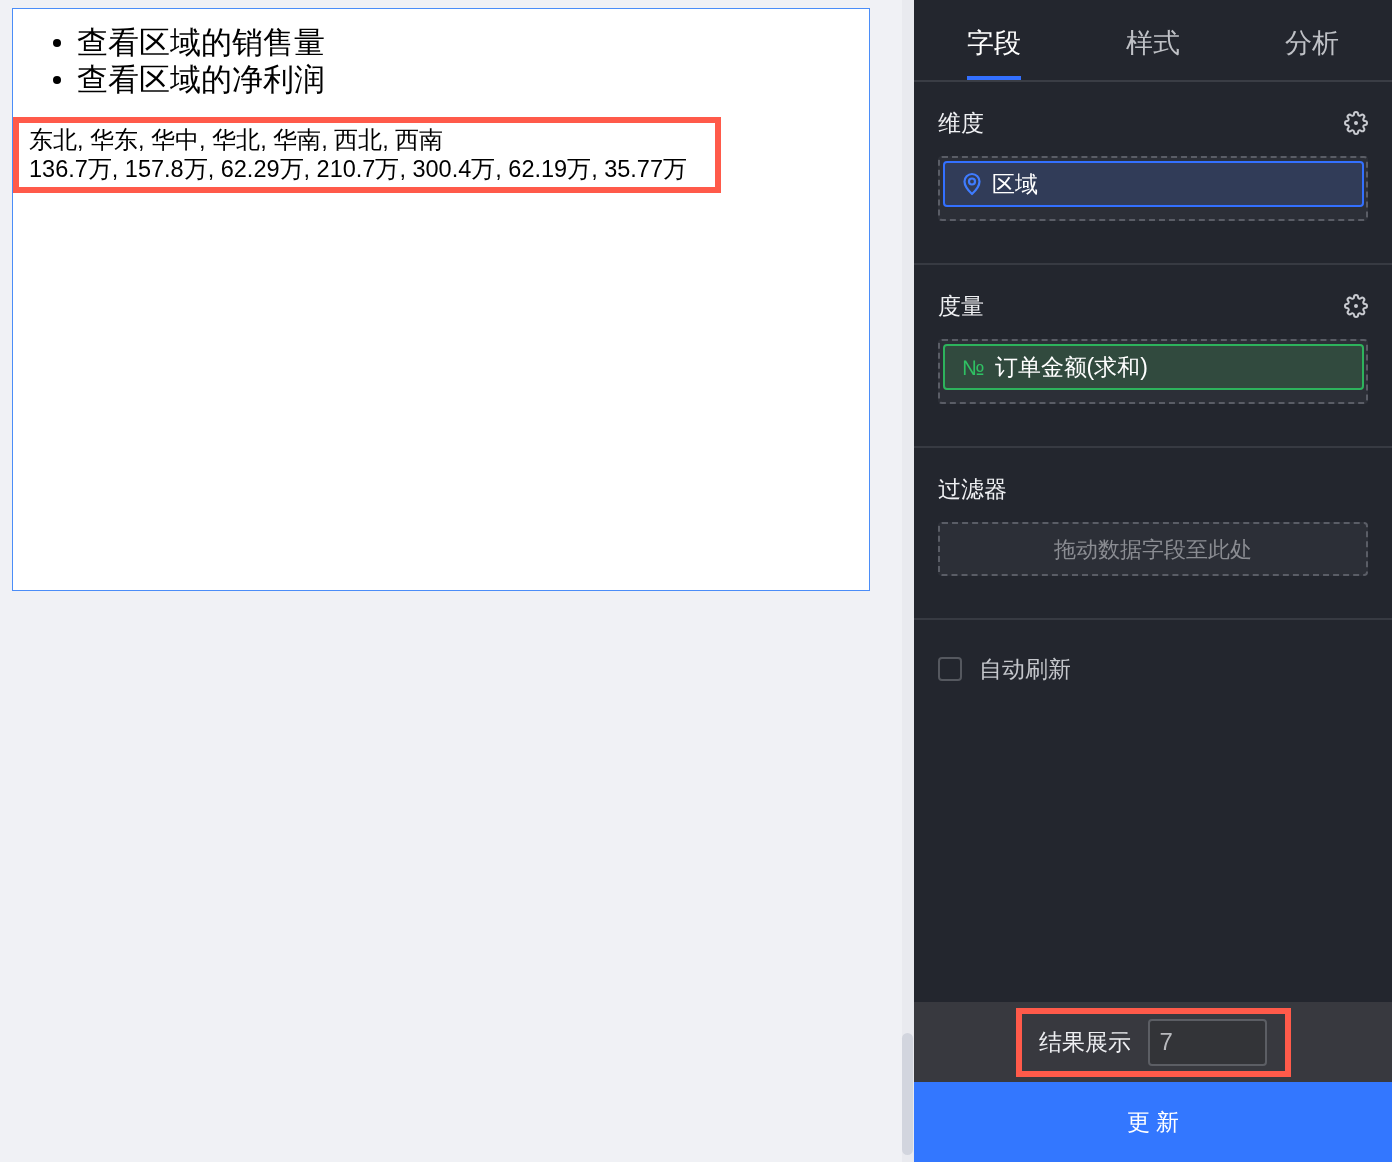 The width and height of the screenshot is (1392, 1162). What do you see at coordinates (201, 79) in the screenshot?
I see `bullet-text: 查看区域的净利润` at bounding box center [201, 79].